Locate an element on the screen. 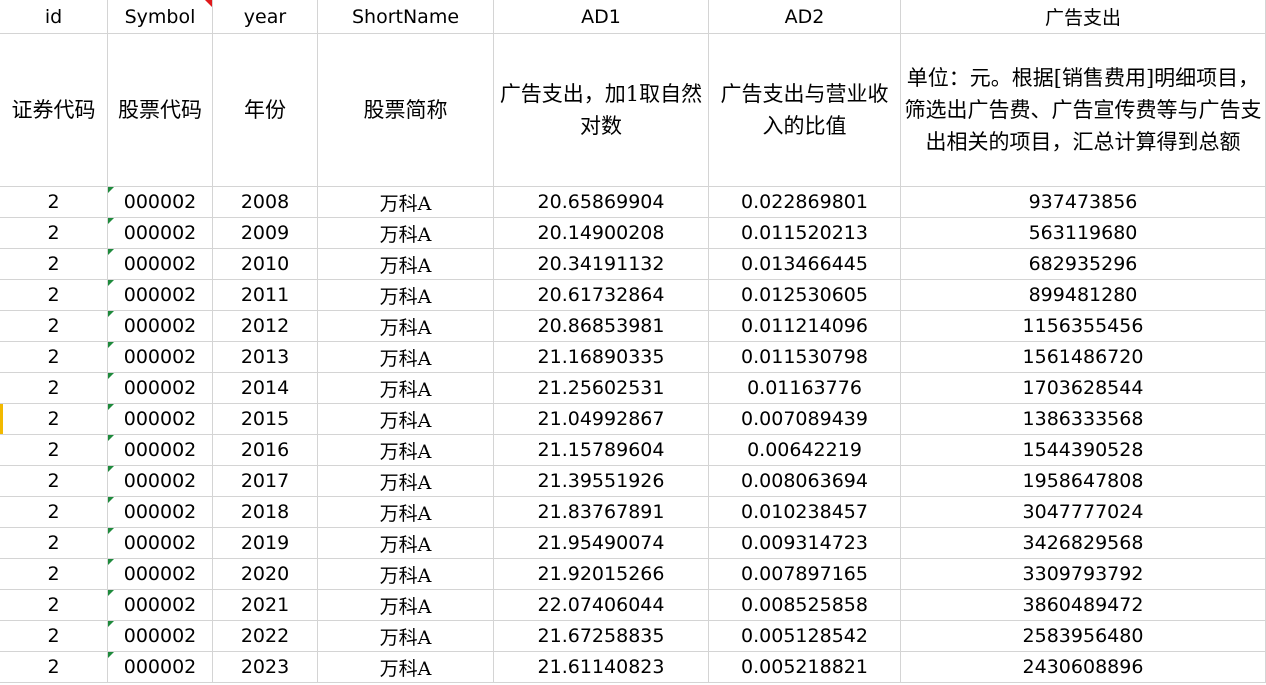 The image size is (1266, 685). cell-year: 2018 is located at coordinates (265, 512).